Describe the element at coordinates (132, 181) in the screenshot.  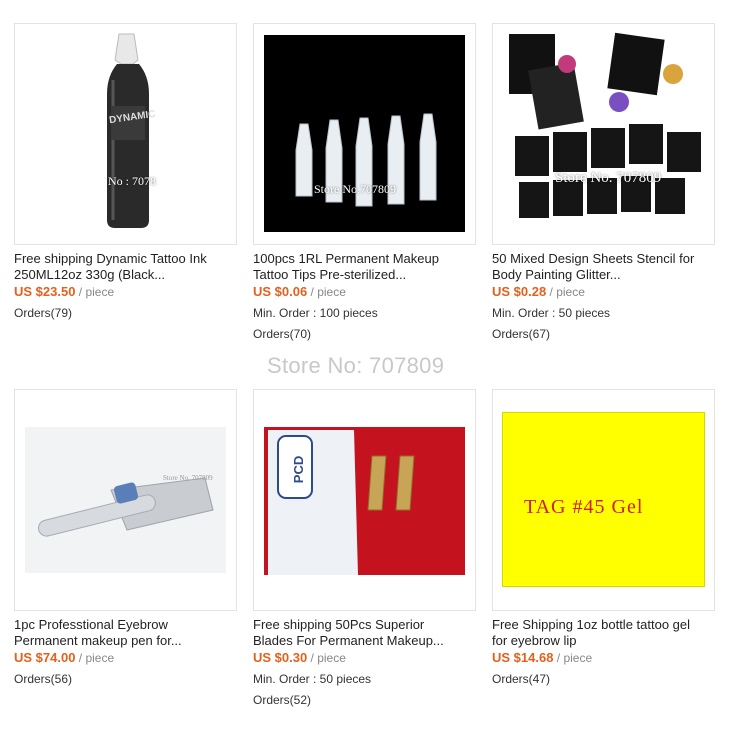
I see `image-watermark: No : 7078` at that location.